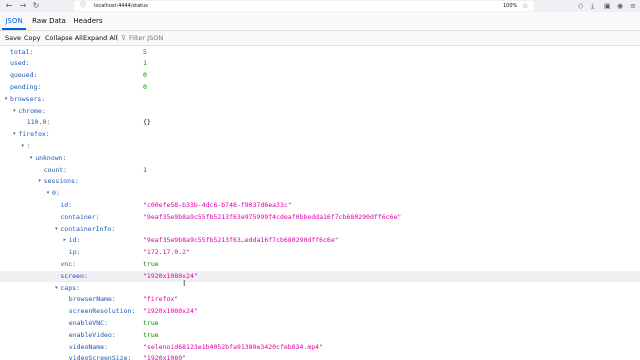 The height and width of the screenshot is (360, 640). I want to click on tree-row: ▾ containerInfo:, so click(320, 230).